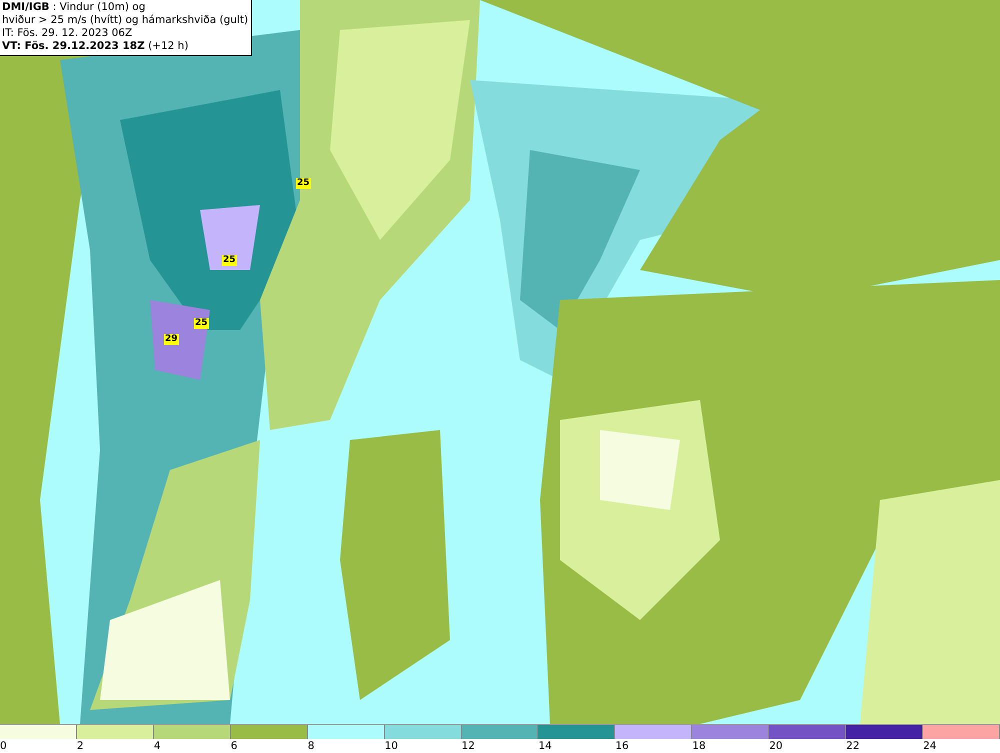  What do you see at coordinates (80, 746) in the screenshot?
I see `legend-label: 2` at bounding box center [80, 746].